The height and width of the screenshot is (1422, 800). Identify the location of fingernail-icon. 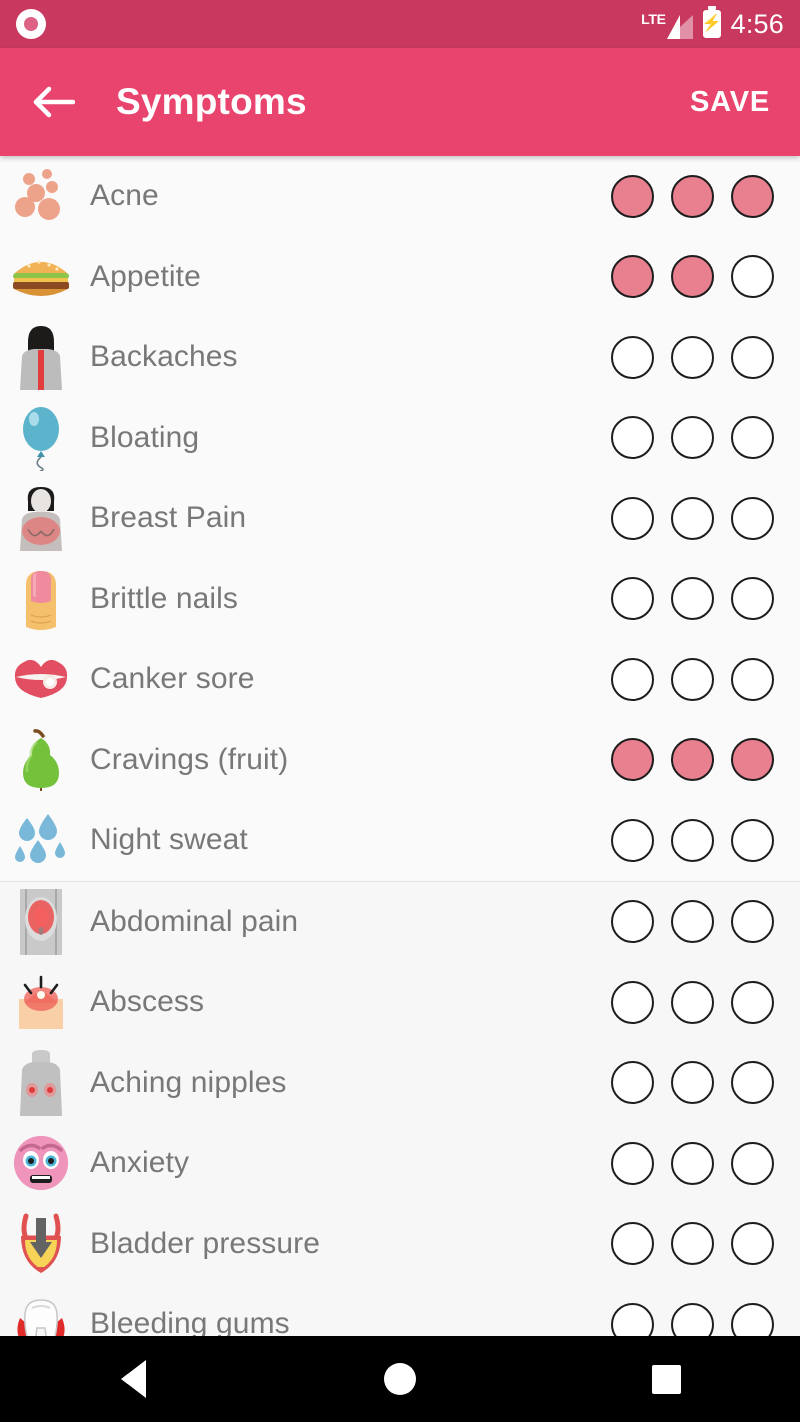
(41, 599).